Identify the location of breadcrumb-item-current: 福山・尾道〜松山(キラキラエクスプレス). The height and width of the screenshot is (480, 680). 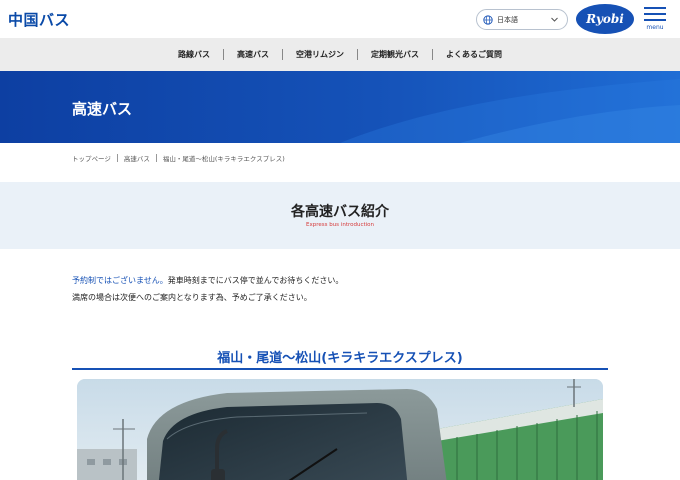
(223, 159).